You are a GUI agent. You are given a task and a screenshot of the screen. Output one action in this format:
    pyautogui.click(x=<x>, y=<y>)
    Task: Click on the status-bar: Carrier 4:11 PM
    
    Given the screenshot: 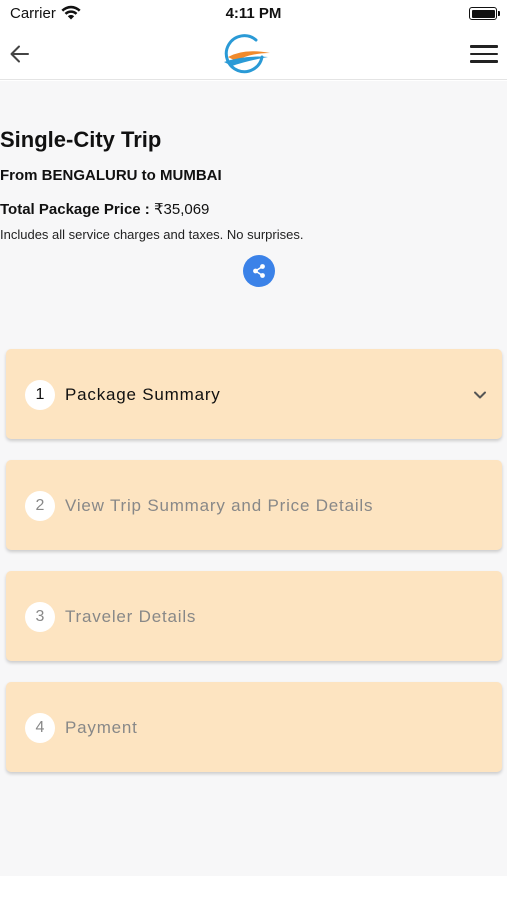 What is the action you would take?
    pyautogui.click(x=253, y=14)
    